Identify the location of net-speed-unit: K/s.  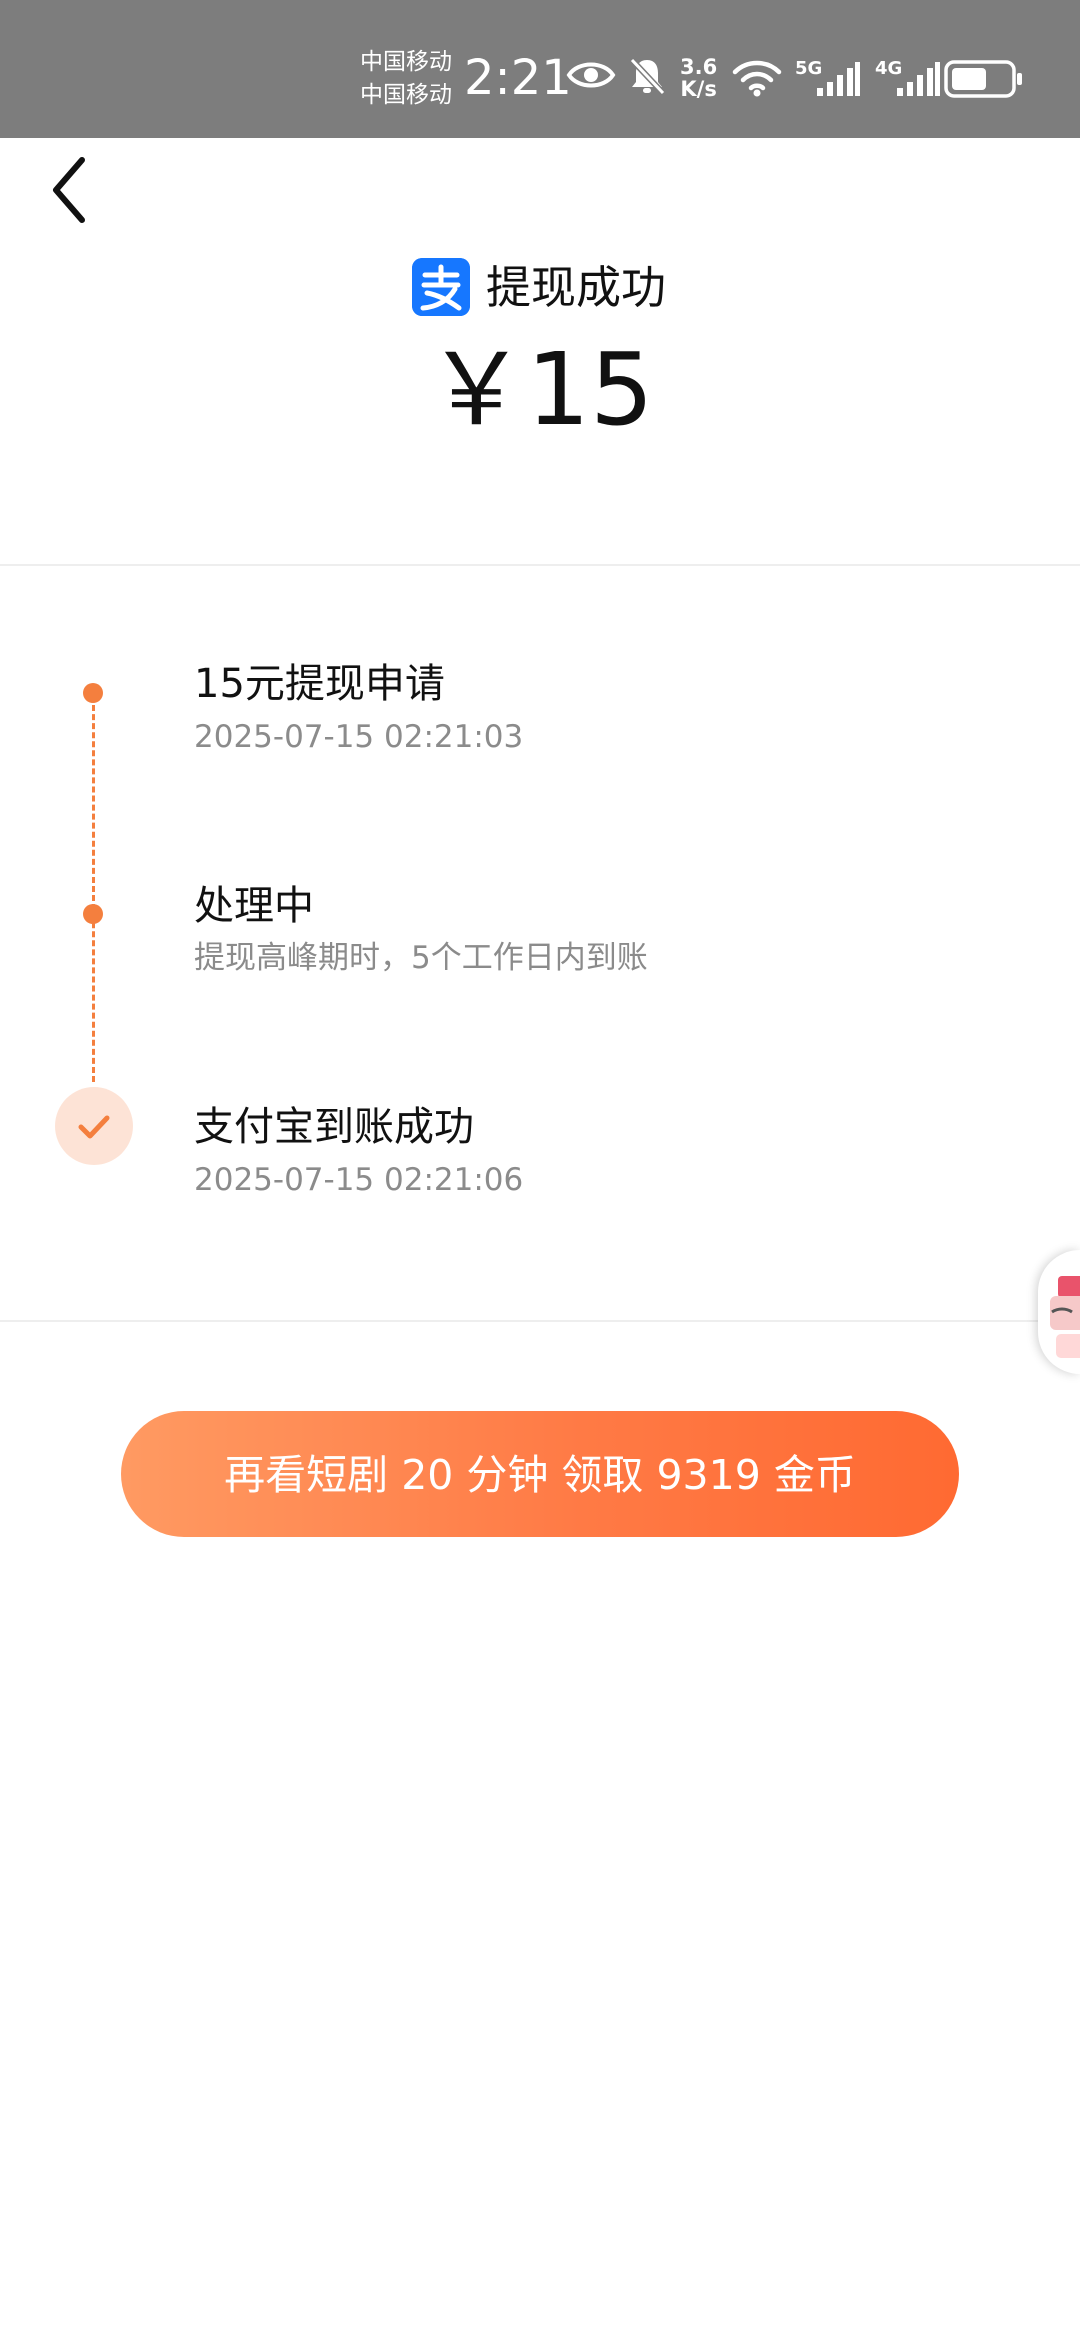
(698, 89).